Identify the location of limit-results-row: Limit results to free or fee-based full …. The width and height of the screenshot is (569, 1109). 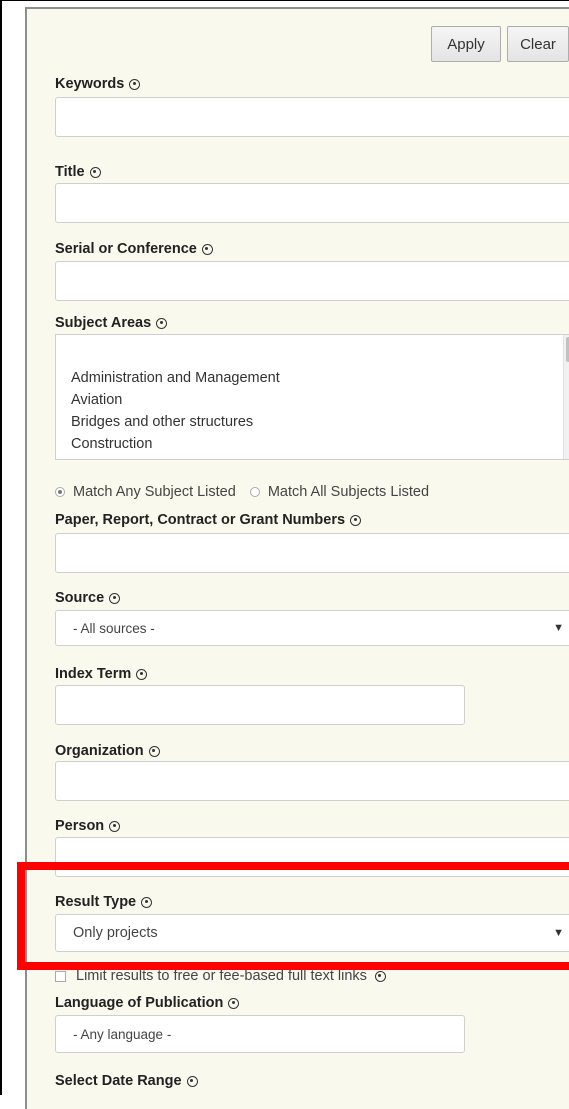
(220, 976).